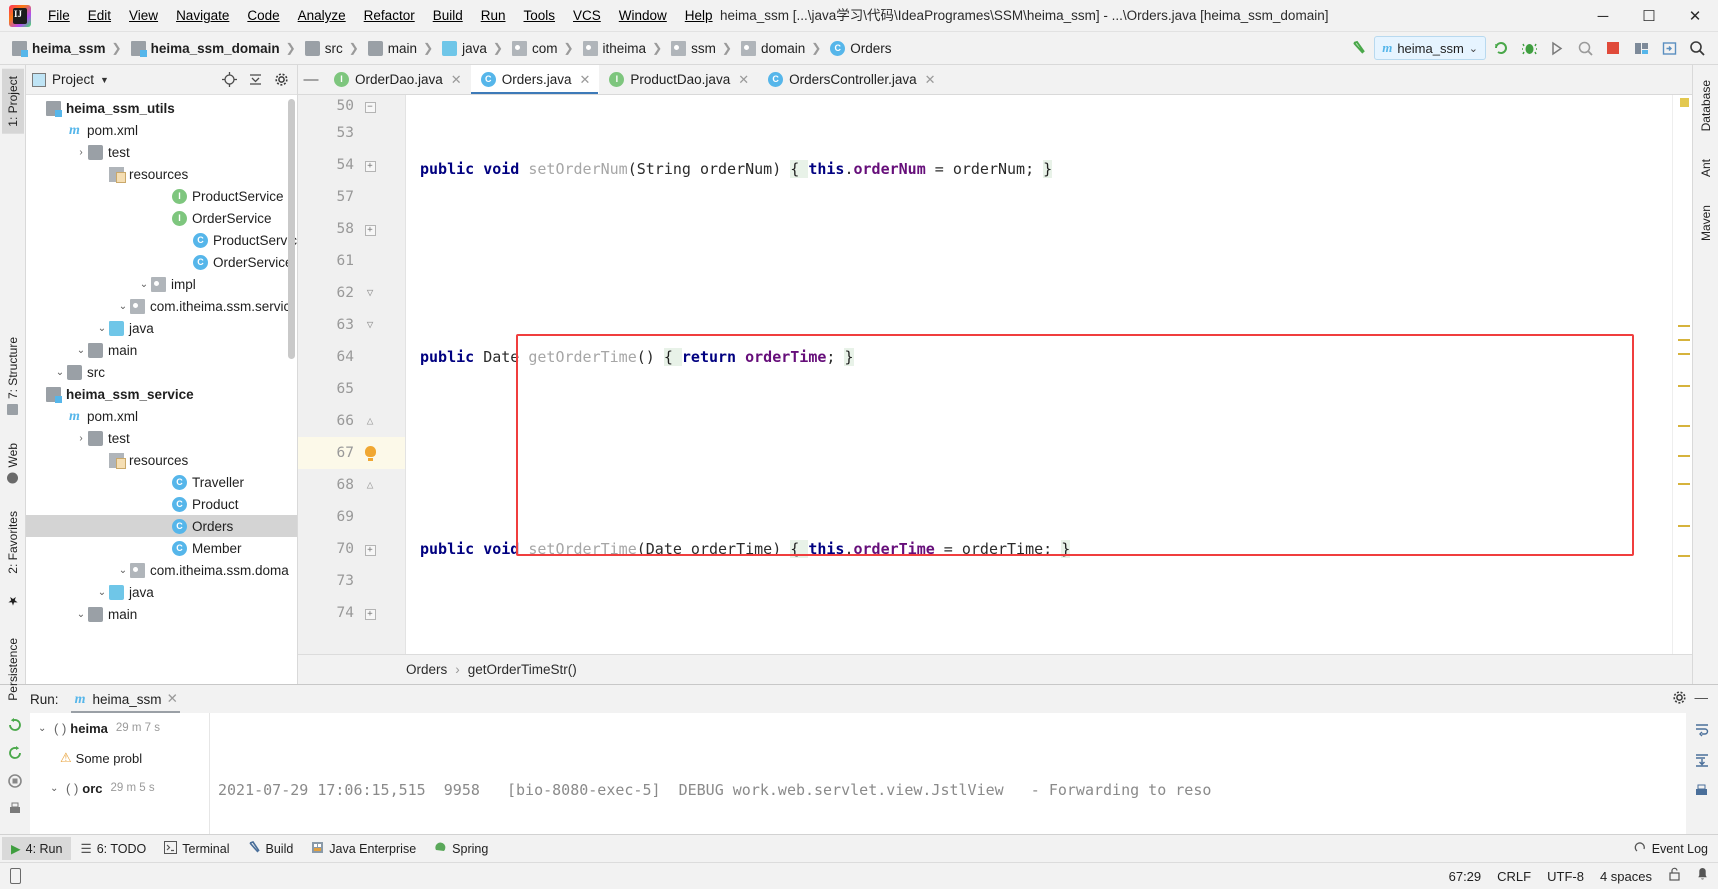 This screenshot has height=889, width=1718. Describe the element at coordinates (12, 101) in the screenshot. I see `tool-tab-project: 1: Project` at that location.